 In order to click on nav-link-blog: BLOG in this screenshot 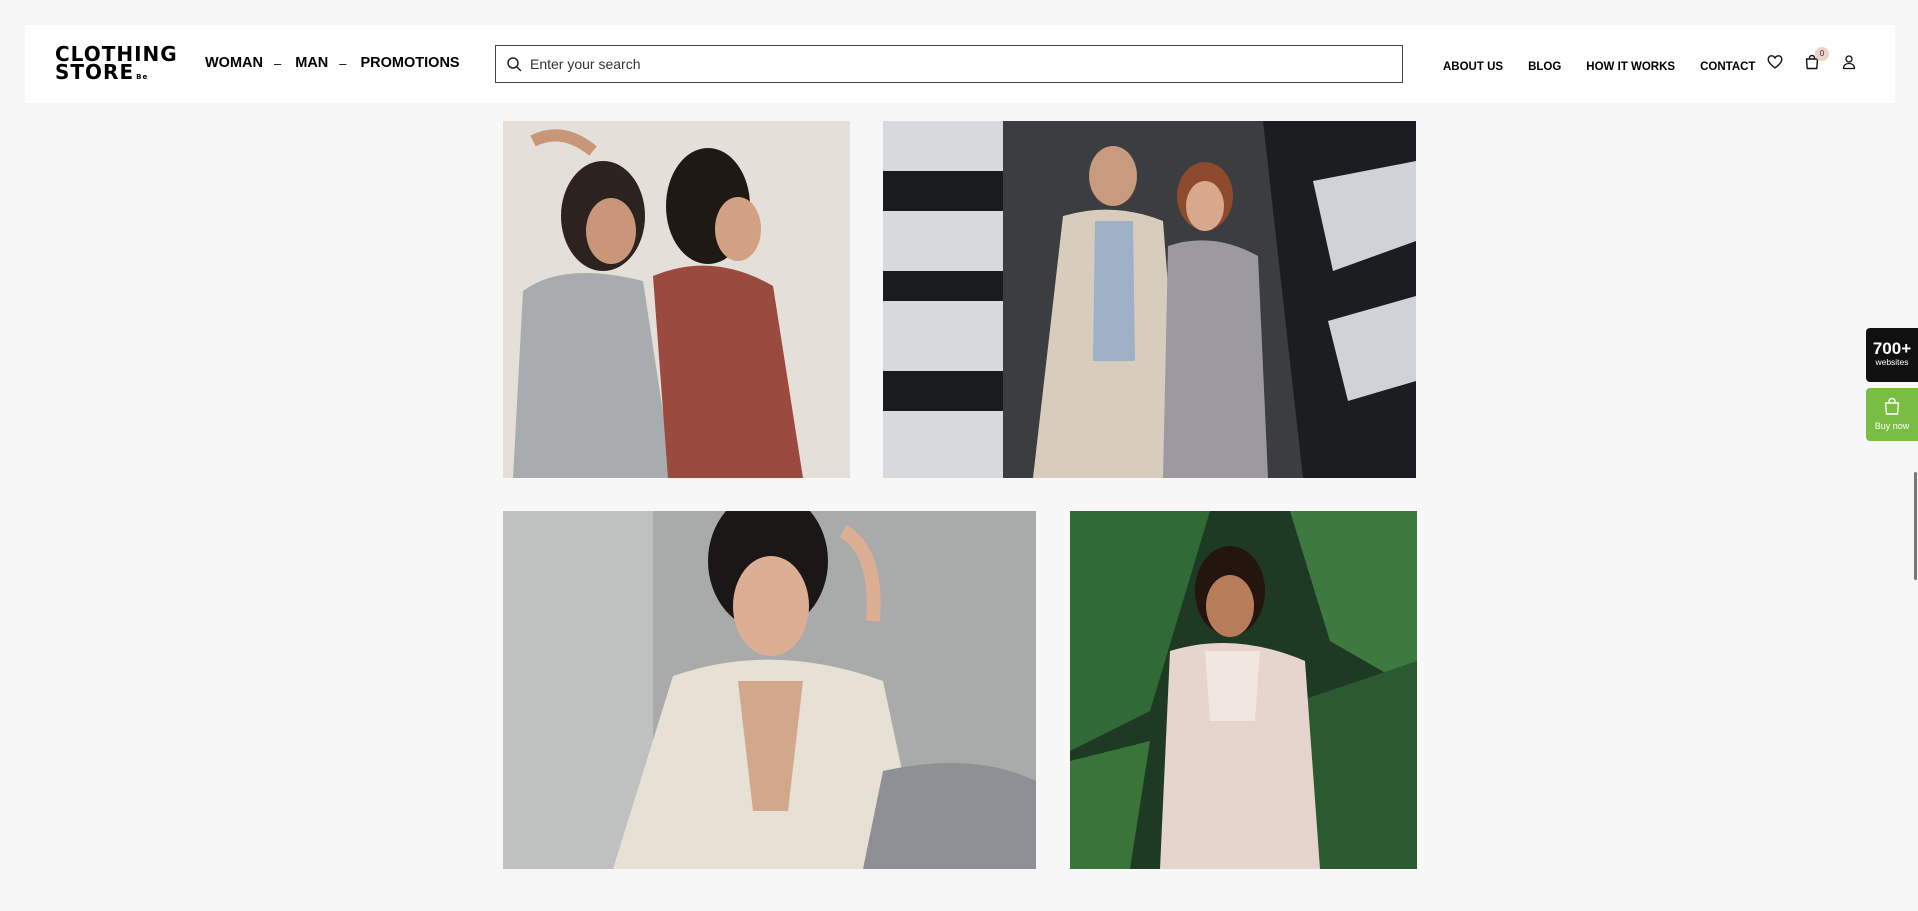, I will do `click(1544, 67)`.